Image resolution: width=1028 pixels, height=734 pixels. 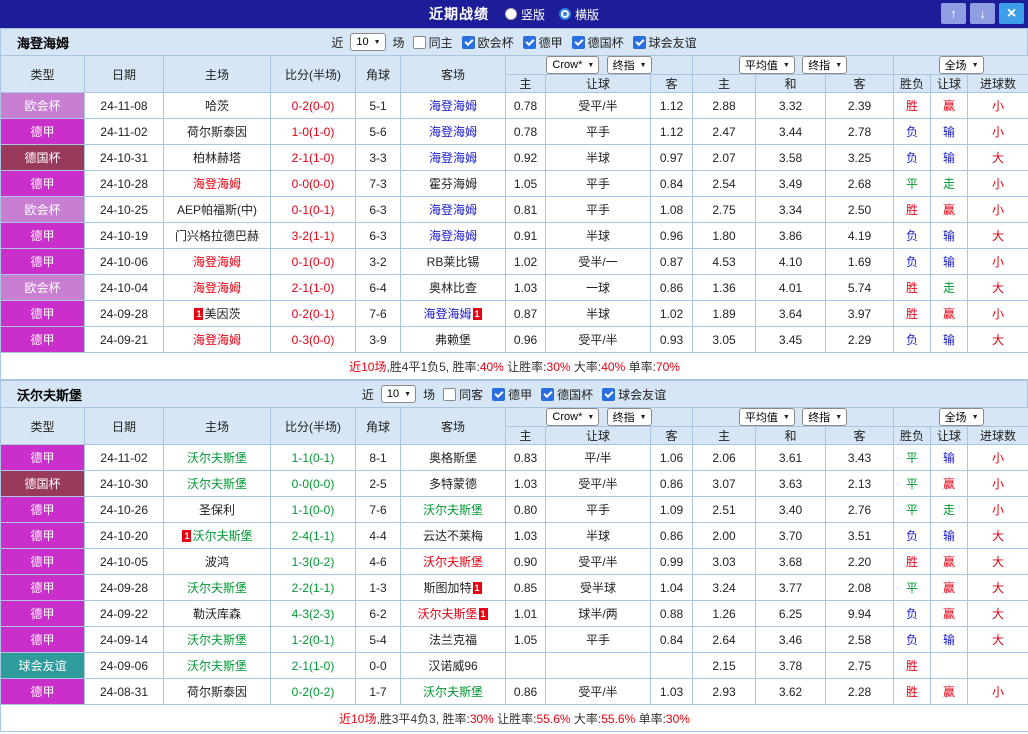 What do you see at coordinates (524, 14) in the screenshot?
I see `view-mode-radio: 竖版` at bounding box center [524, 14].